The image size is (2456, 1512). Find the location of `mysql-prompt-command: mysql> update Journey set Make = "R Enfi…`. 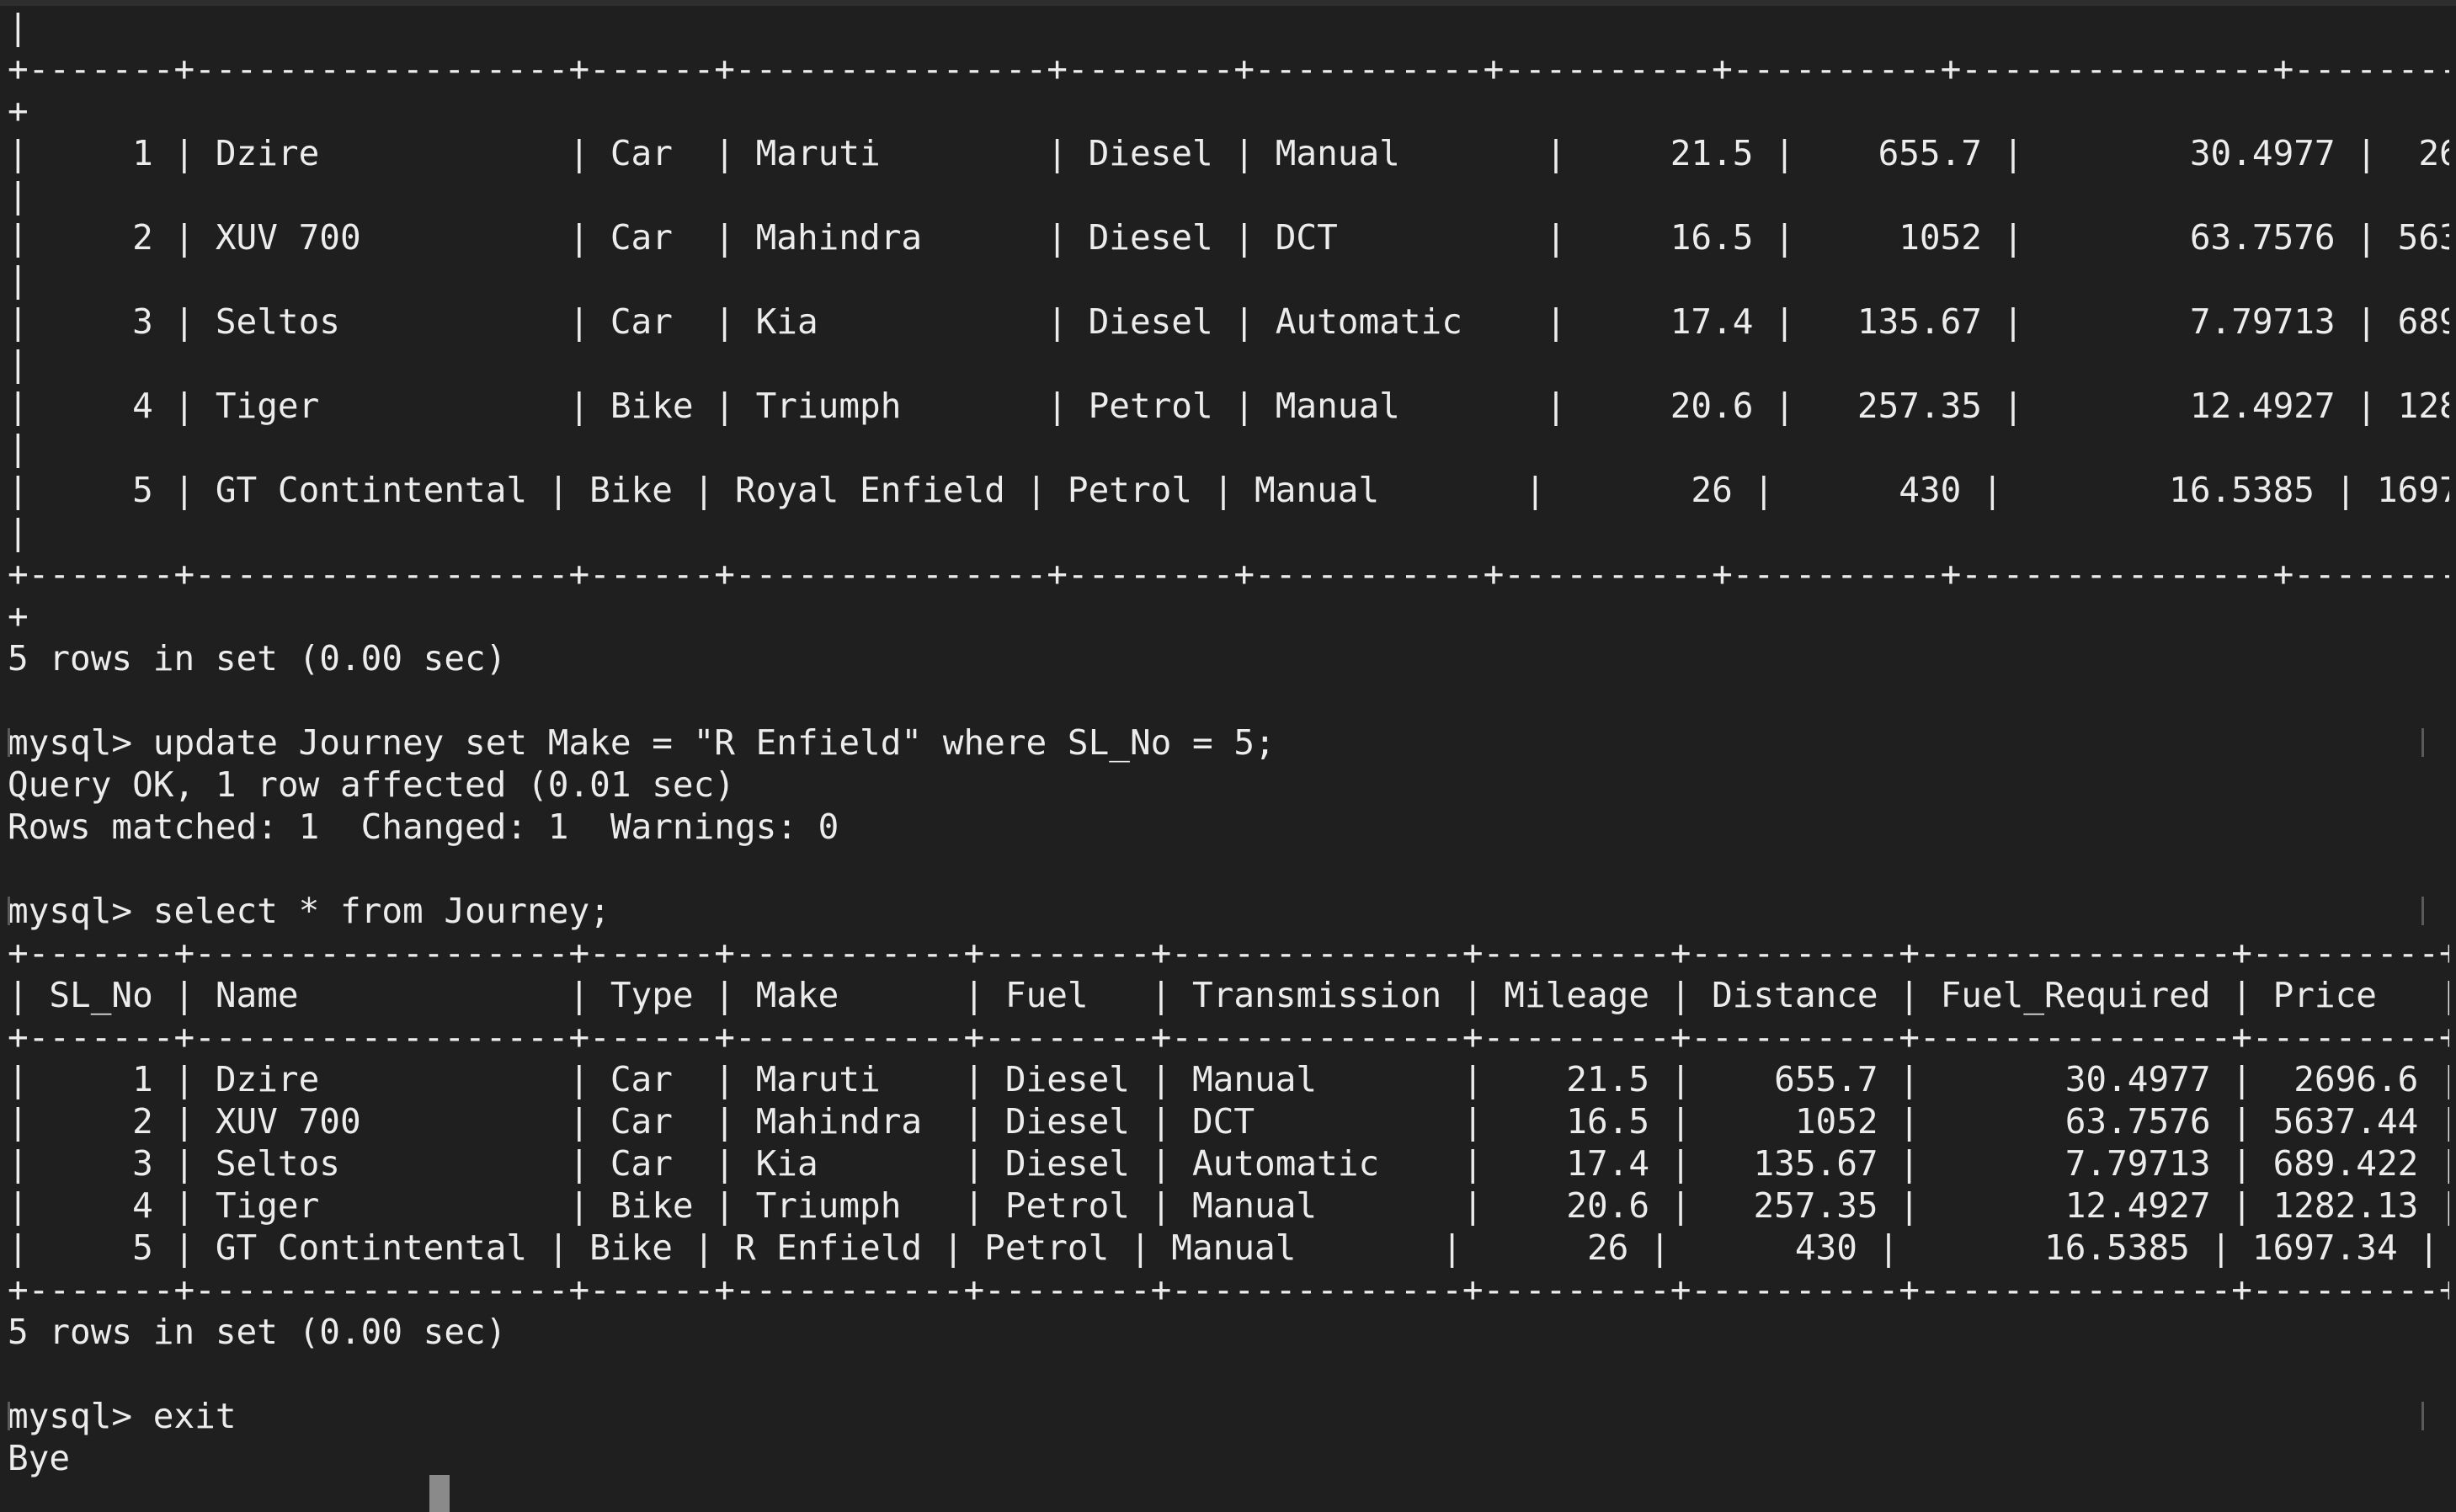

mysql-prompt-command: mysql> update Journey set Make = "R Enfi… is located at coordinates (642, 743).